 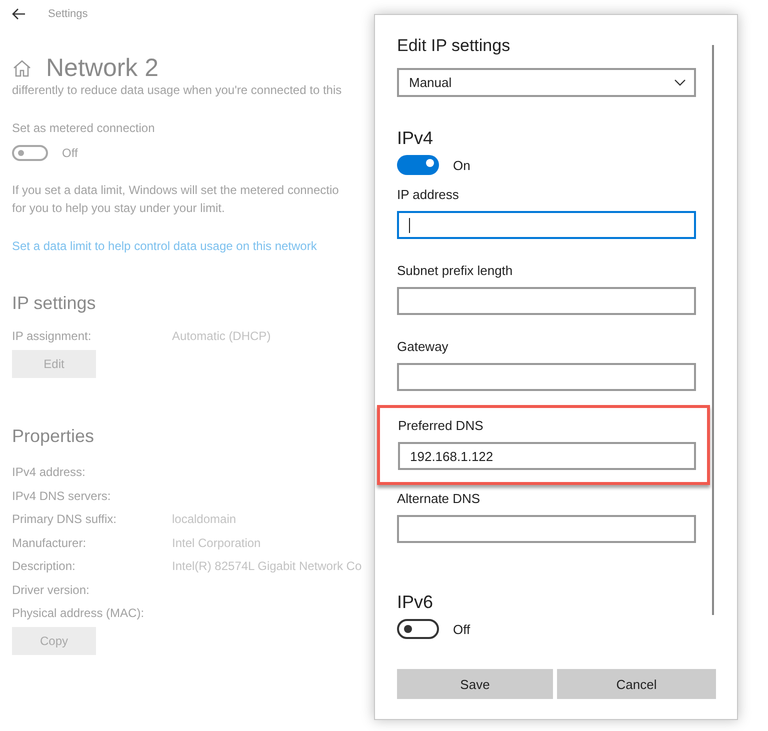 What do you see at coordinates (65, 519) in the screenshot?
I see `property-label: Primary DNS suffix:` at bounding box center [65, 519].